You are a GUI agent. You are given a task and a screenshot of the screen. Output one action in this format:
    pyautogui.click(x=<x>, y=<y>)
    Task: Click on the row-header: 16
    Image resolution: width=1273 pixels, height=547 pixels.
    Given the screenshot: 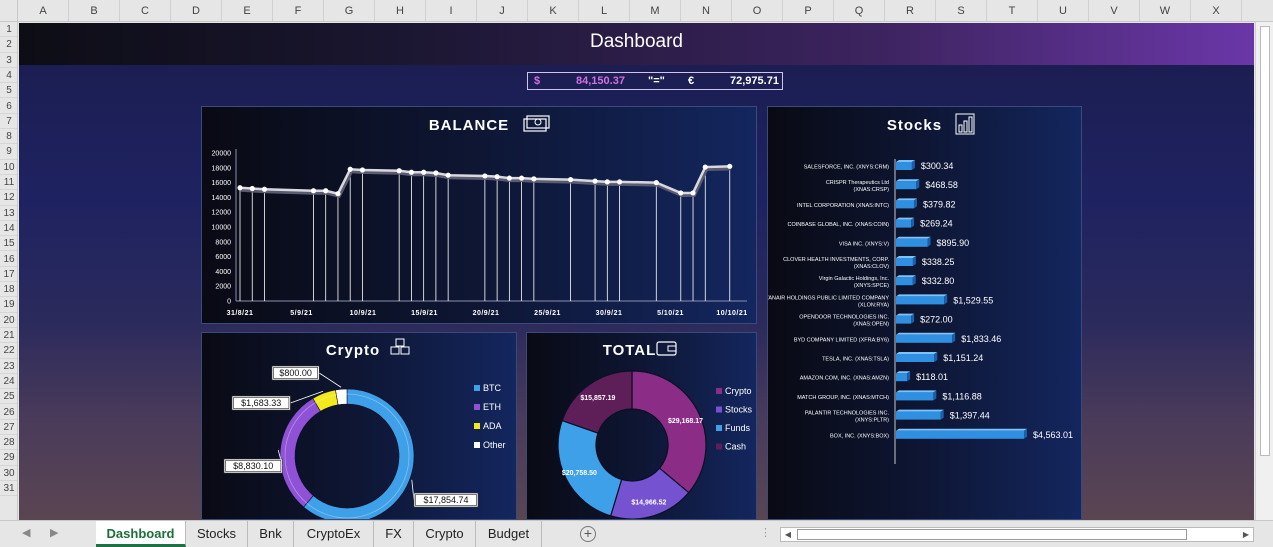 What is the action you would take?
    pyautogui.click(x=8, y=259)
    